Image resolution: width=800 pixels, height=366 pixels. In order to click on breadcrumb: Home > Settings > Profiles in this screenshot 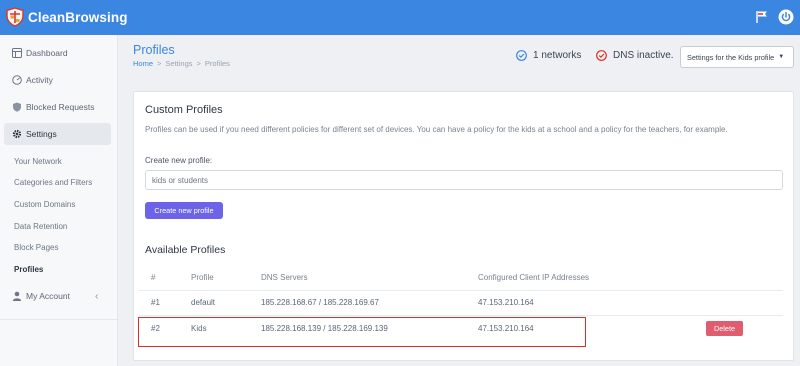, I will do `click(181, 63)`.